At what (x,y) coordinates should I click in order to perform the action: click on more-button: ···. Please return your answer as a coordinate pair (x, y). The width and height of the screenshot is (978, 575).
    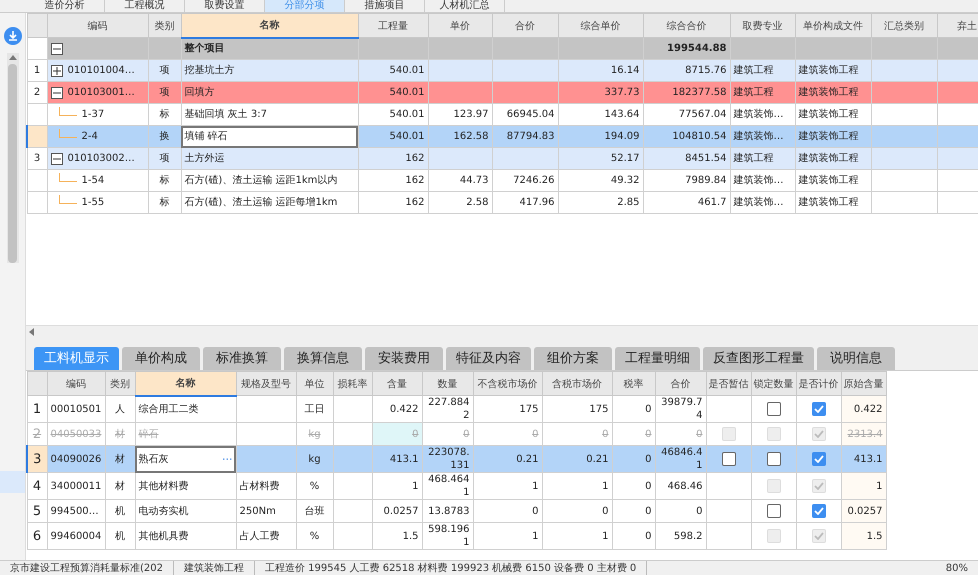
    Looking at the image, I should click on (227, 459).